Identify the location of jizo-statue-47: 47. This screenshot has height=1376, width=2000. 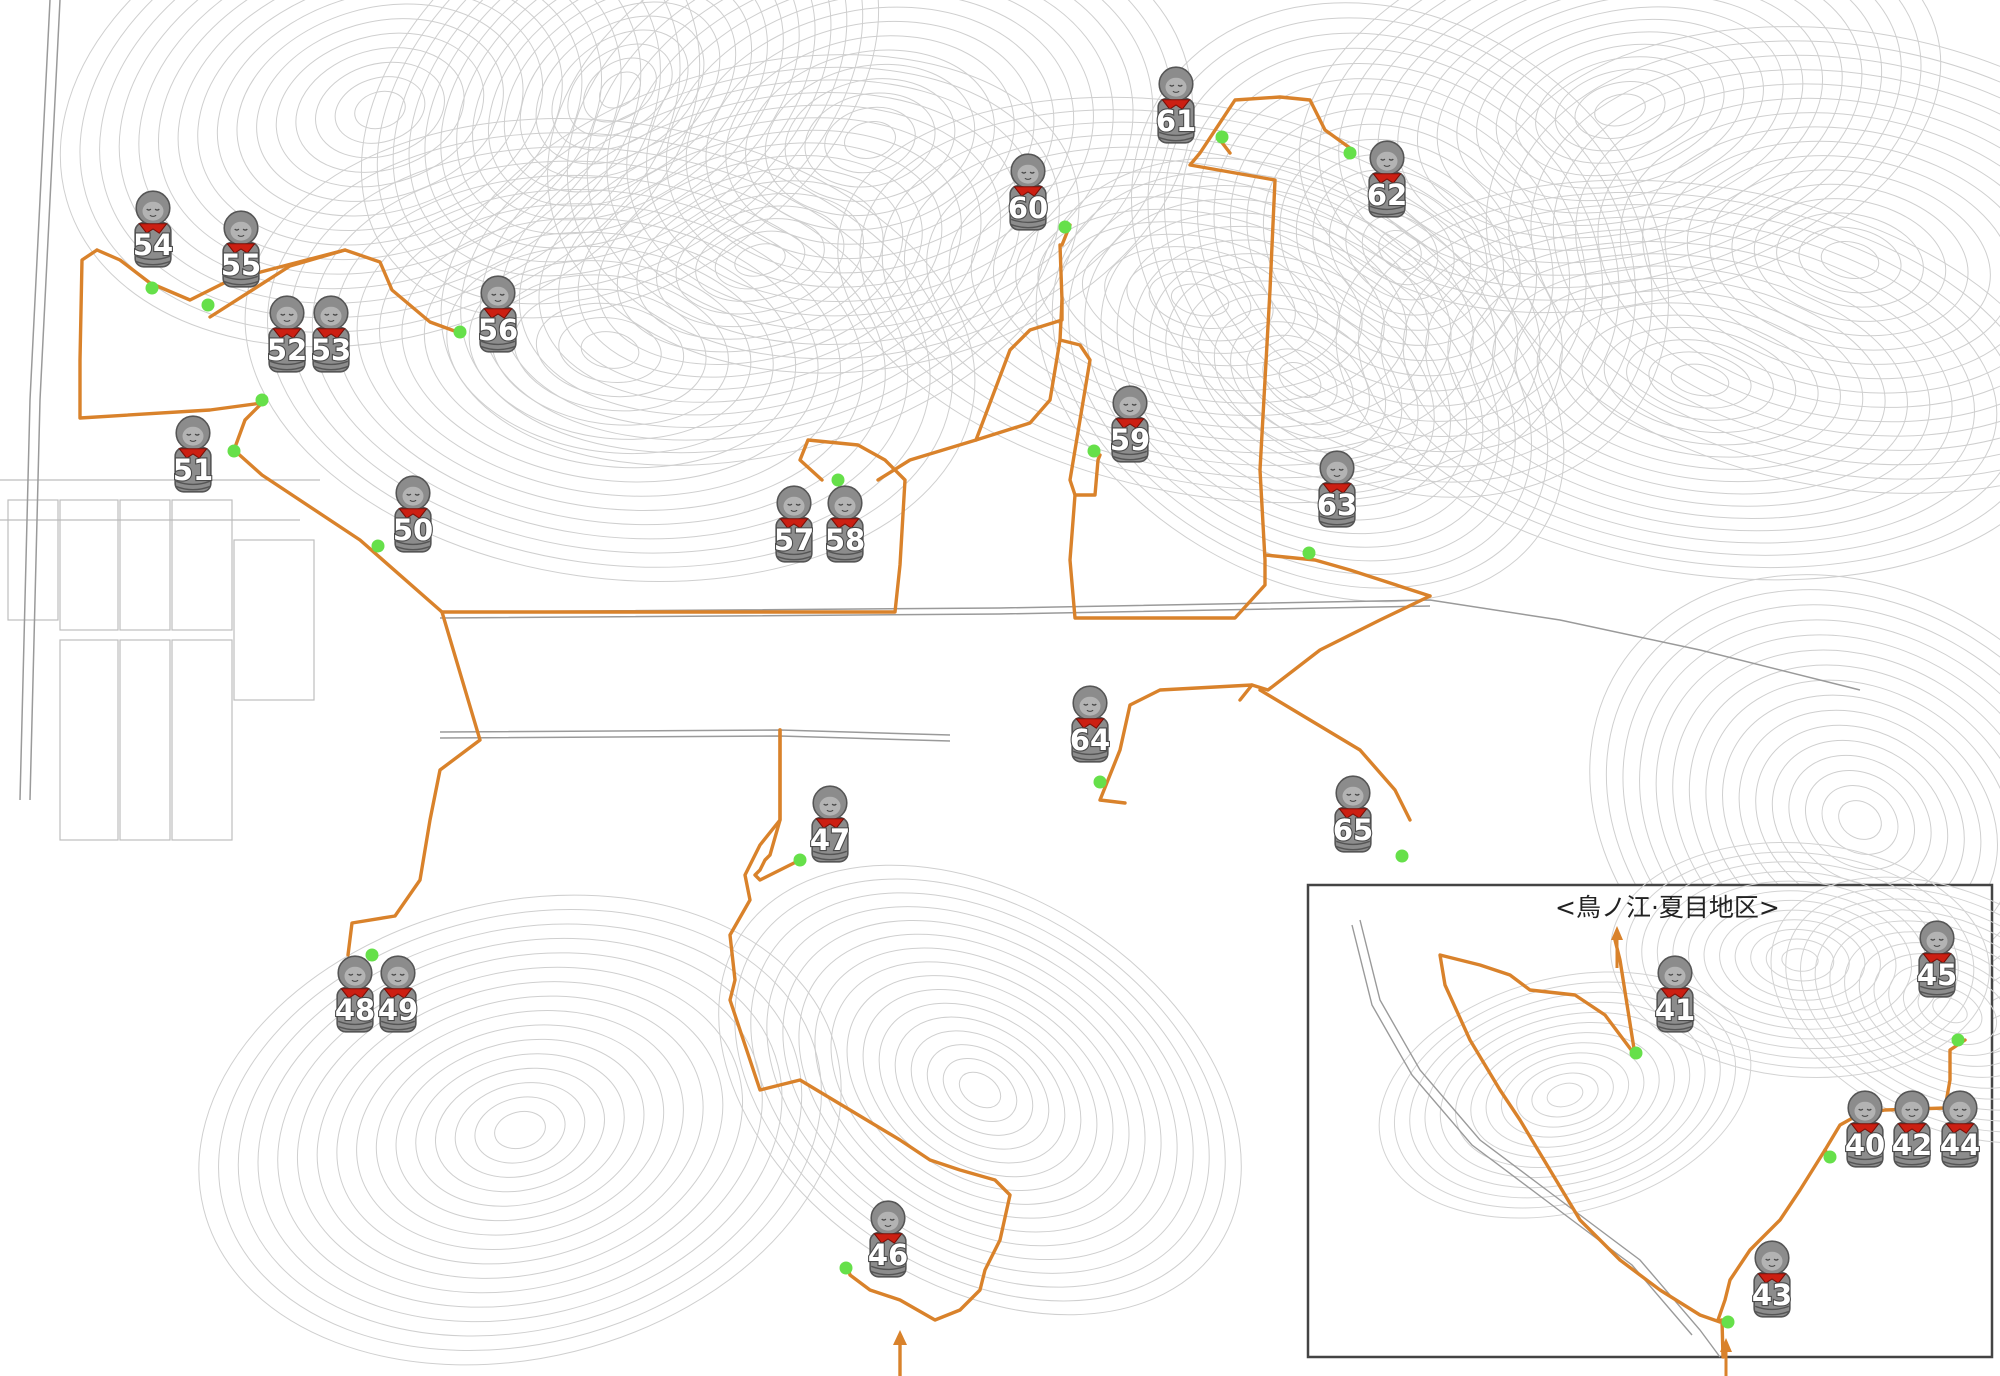
(830, 824).